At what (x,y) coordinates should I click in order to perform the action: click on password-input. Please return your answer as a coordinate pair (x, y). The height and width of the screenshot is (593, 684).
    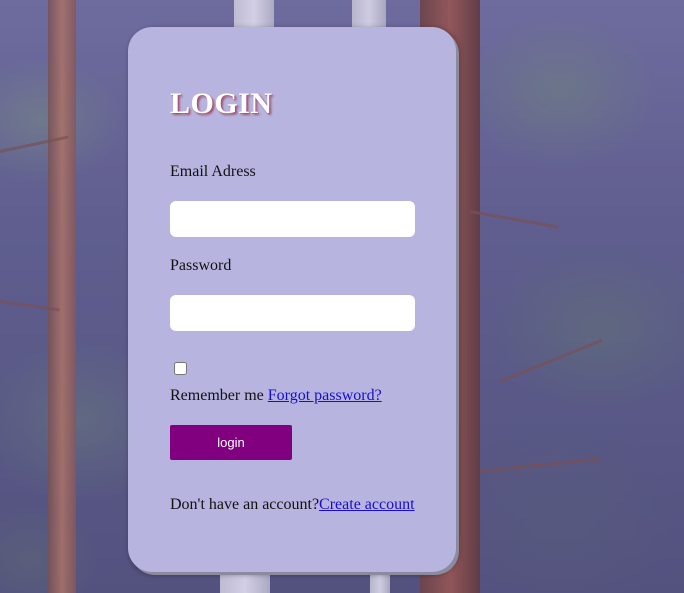
    Looking at the image, I should click on (292, 313).